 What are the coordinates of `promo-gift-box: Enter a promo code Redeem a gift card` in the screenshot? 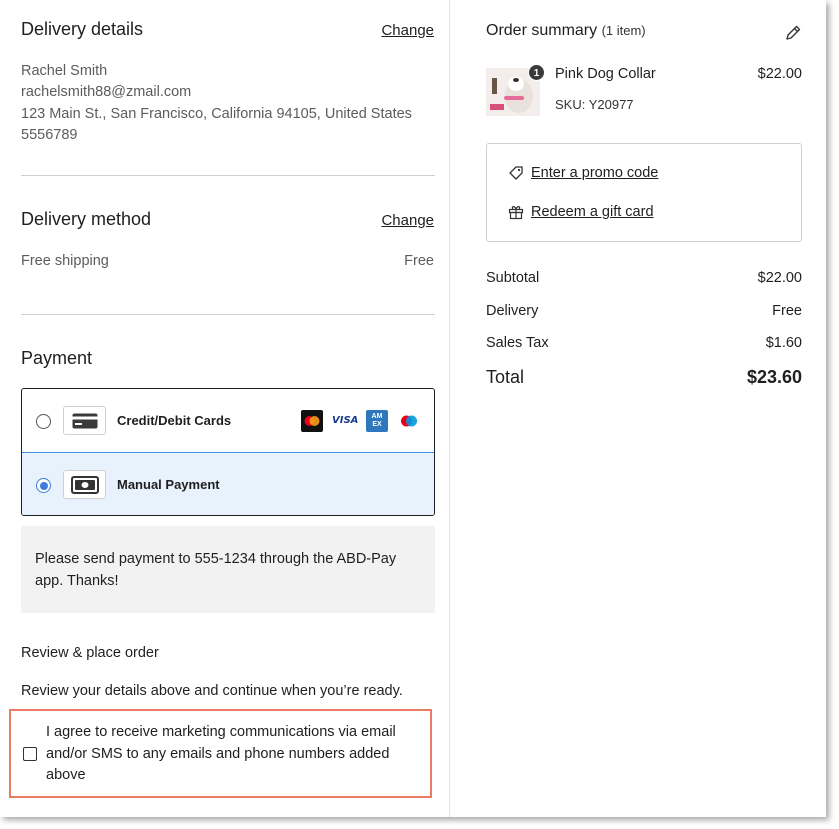 It's located at (644, 192).